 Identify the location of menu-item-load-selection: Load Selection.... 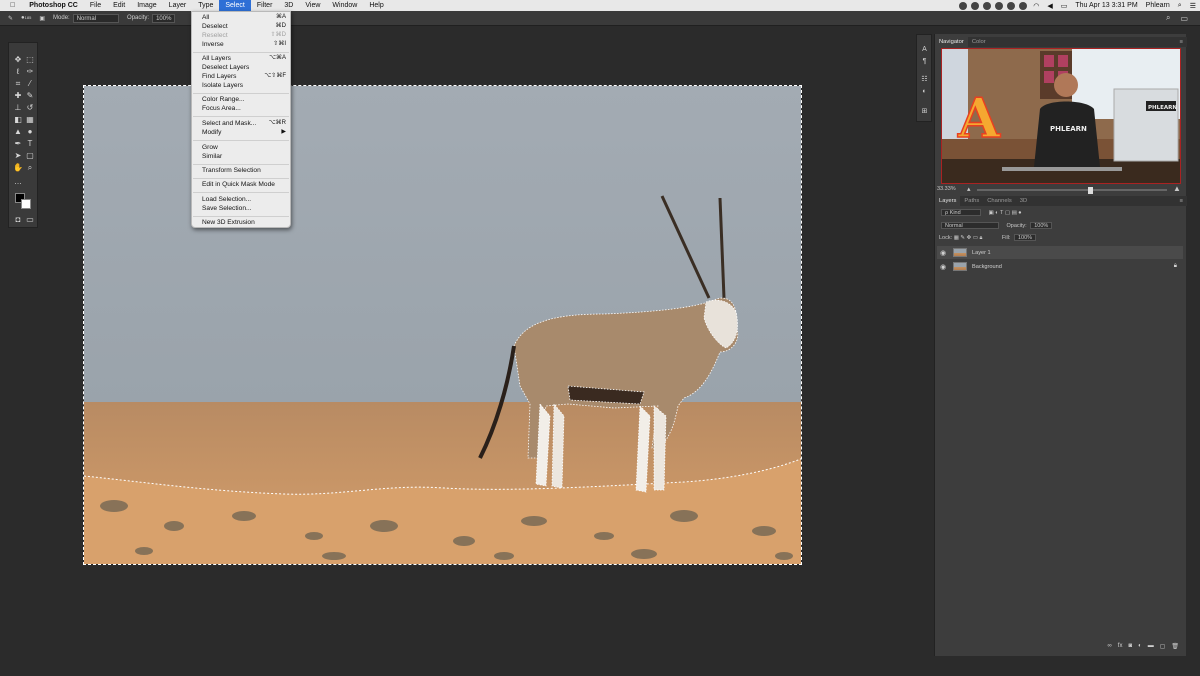
(245, 199).